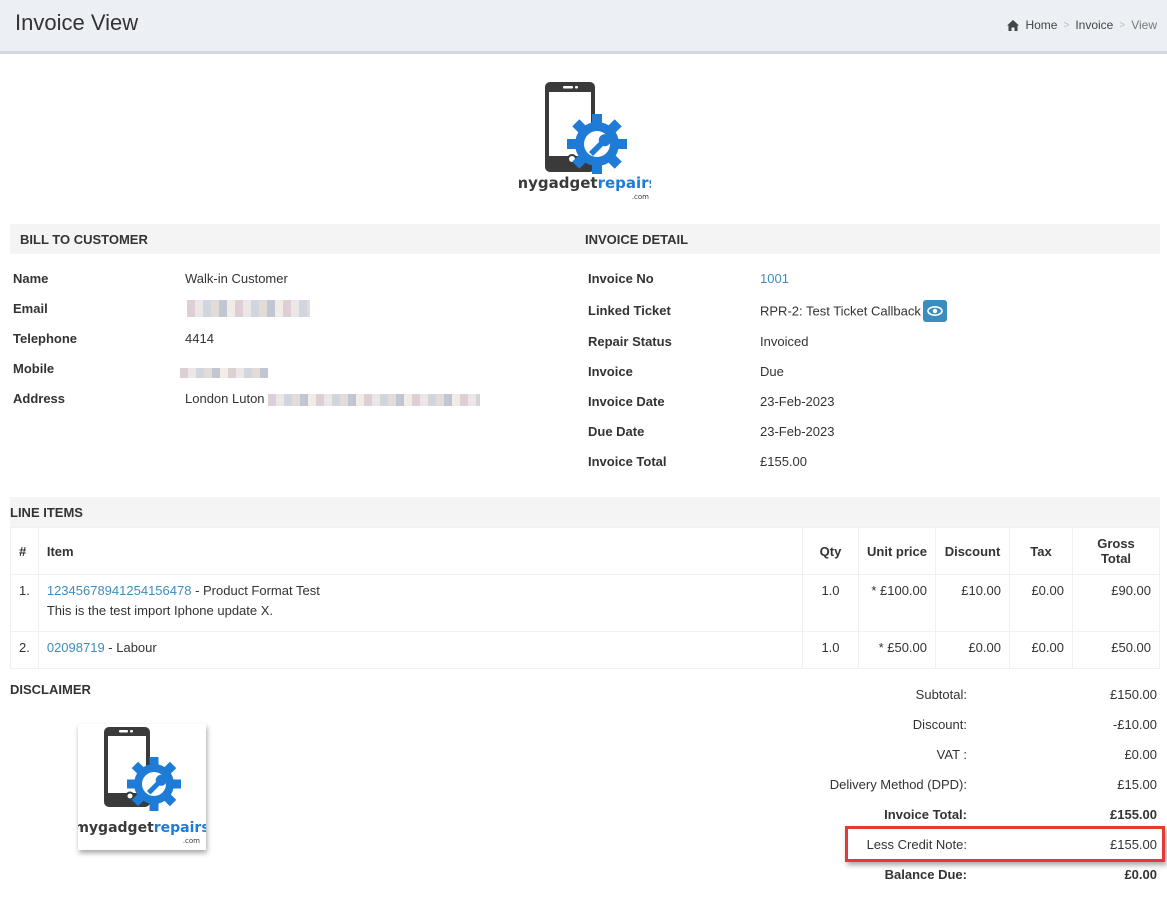 The height and width of the screenshot is (903, 1167). I want to click on subtotal-label: Subtotal:, so click(941, 694).